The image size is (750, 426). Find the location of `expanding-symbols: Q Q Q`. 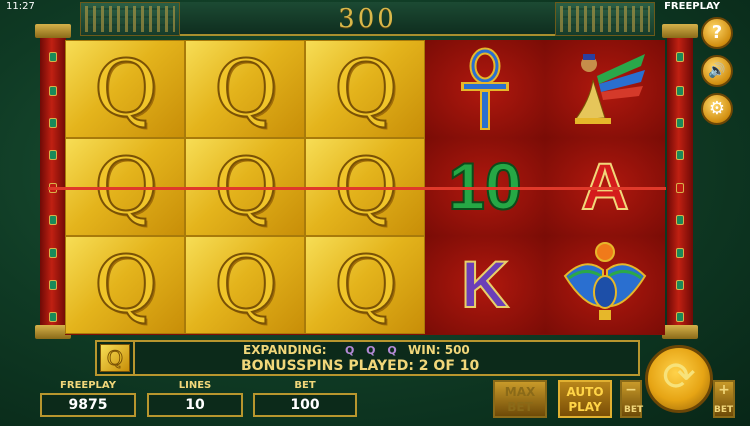

expanding-symbols: Q Q Q is located at coordinates (373, 350).